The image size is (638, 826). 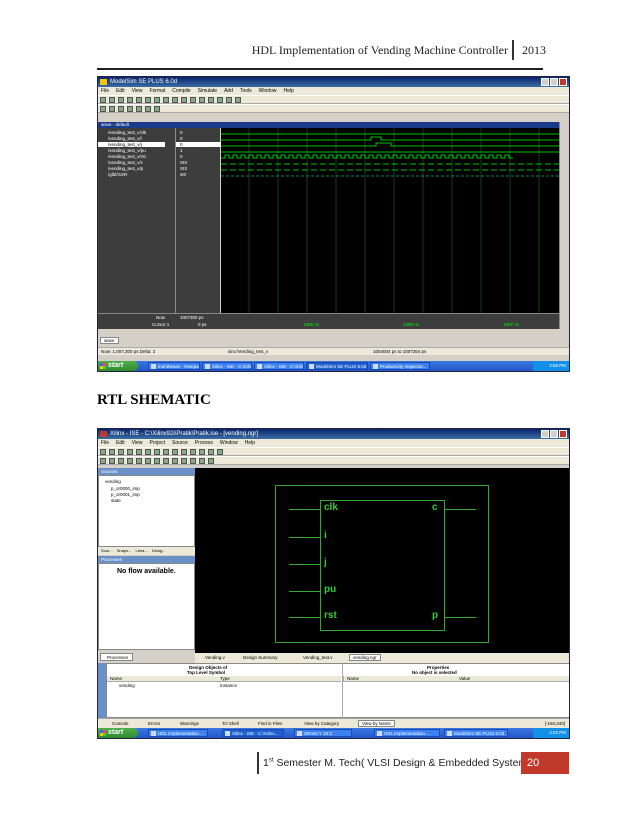 I want to click on menu-tools: Tools, so click(x=246, y=91).